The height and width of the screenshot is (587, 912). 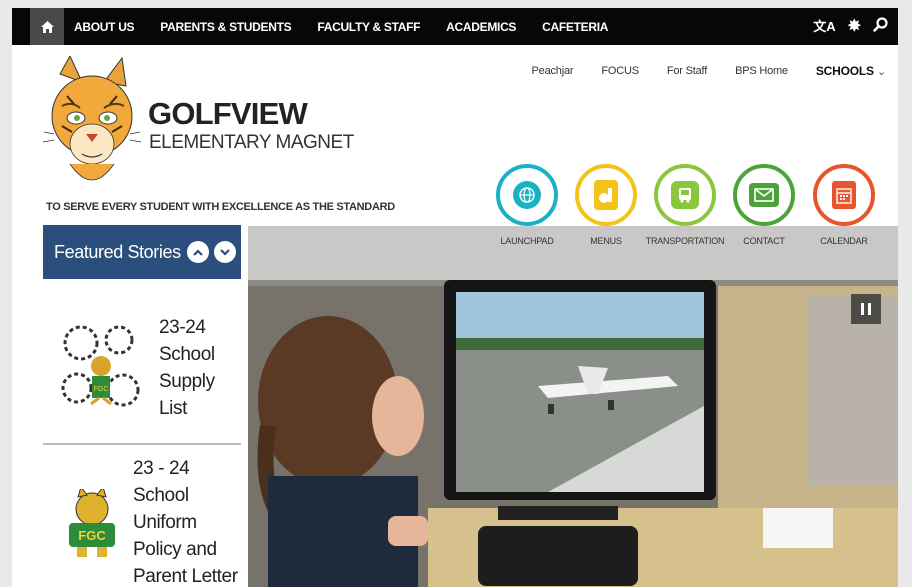 I want to click on story-thumbnail-bobcat: FGC, so click(x=92, y=523).